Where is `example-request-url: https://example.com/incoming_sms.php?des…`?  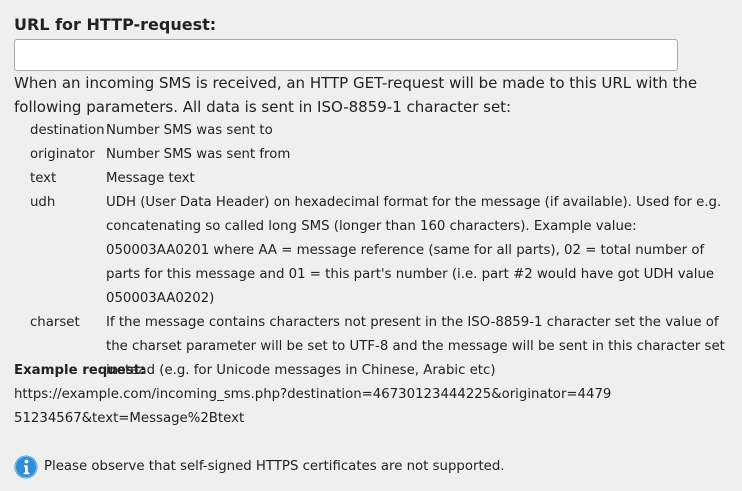 example-request-url: https://example.com/incoming_sms.php?des… is located at coordinates (313, 406).